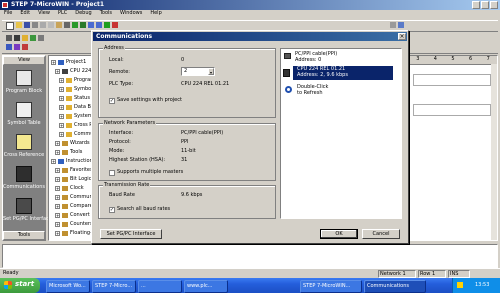 This screenshot has height=293, width=500. I want to click on line-icon, so click(33, 38).